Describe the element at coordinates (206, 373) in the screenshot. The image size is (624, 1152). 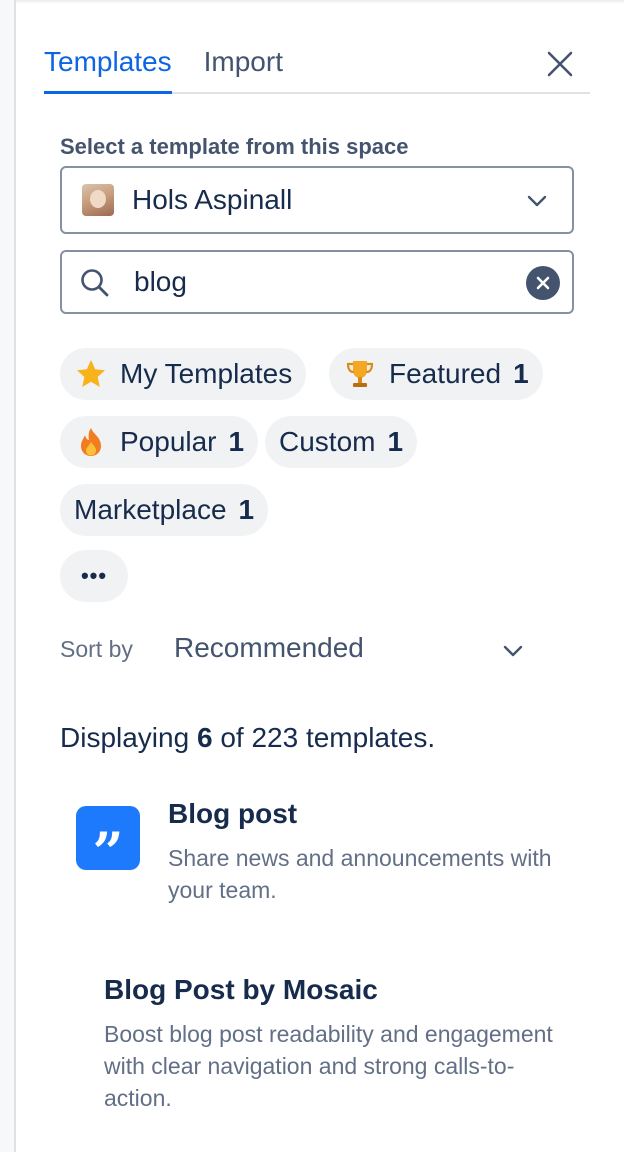
I see `filter-chip-label: My Templates` at that location.